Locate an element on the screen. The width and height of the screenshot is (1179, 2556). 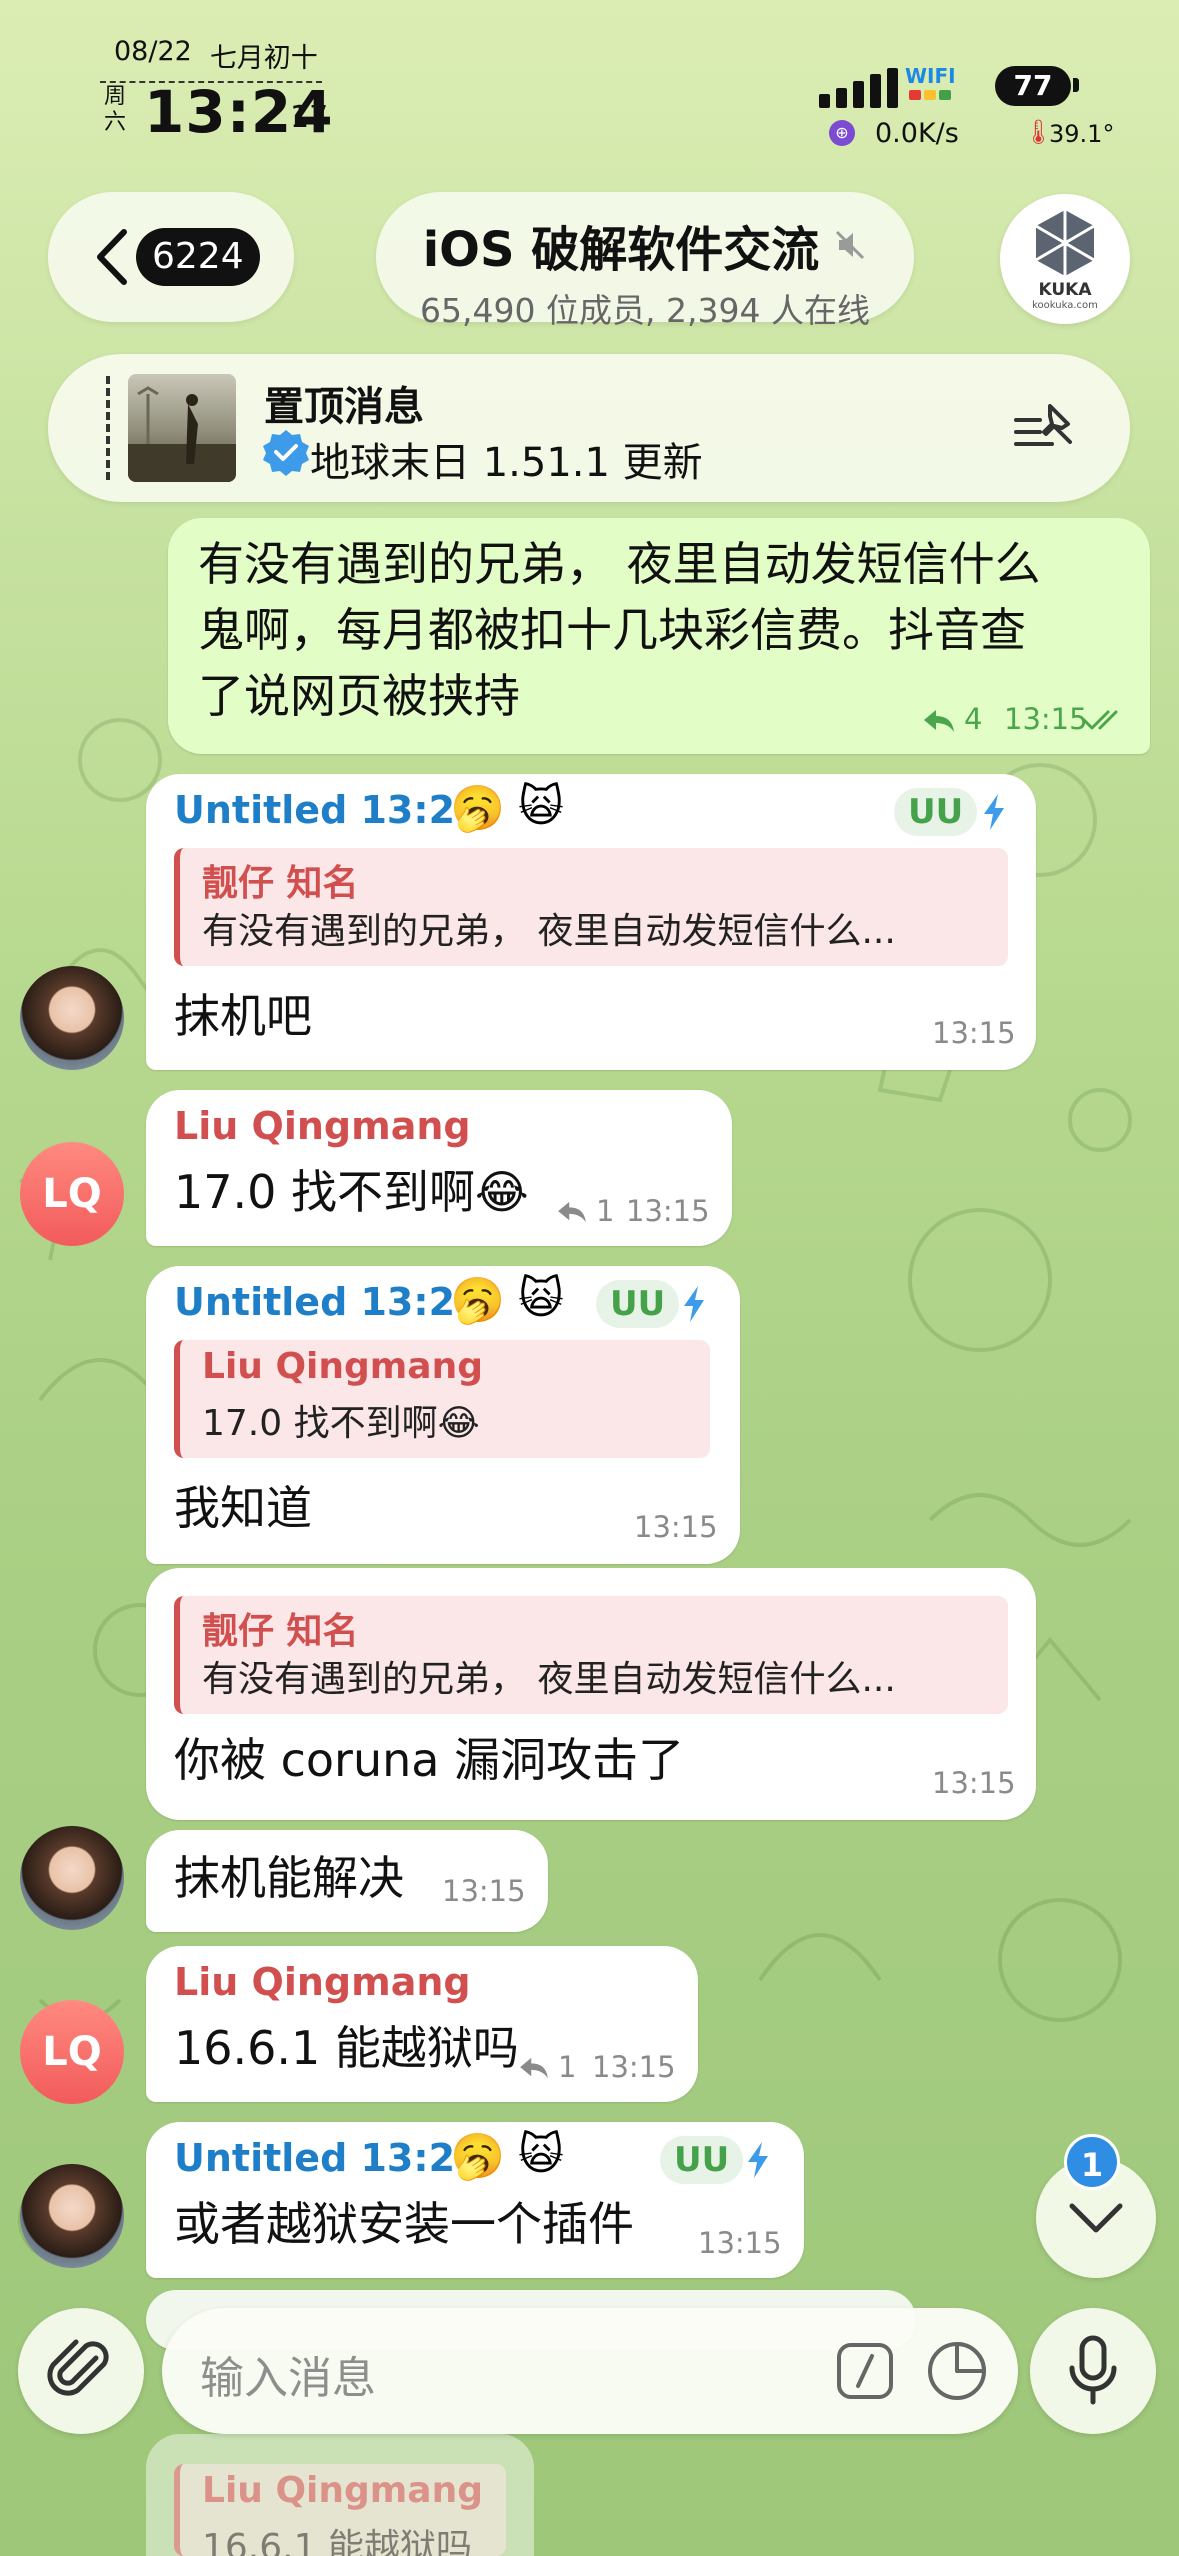
quoted-text: 16.6.1 能越狱吗 is located at coordinates (337, 2541).